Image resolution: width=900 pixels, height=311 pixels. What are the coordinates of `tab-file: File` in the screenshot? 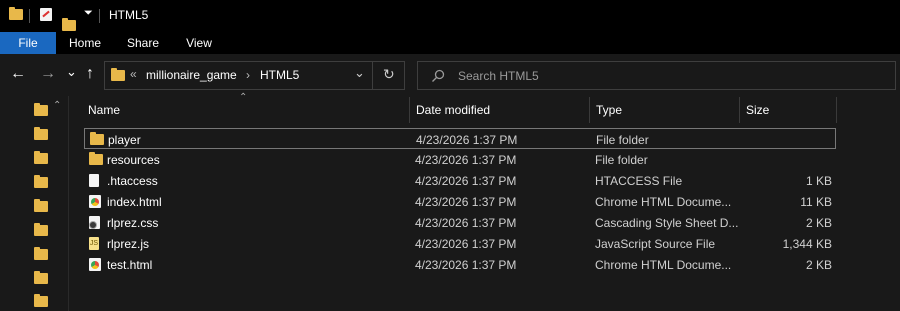 It's located at (28, 43).